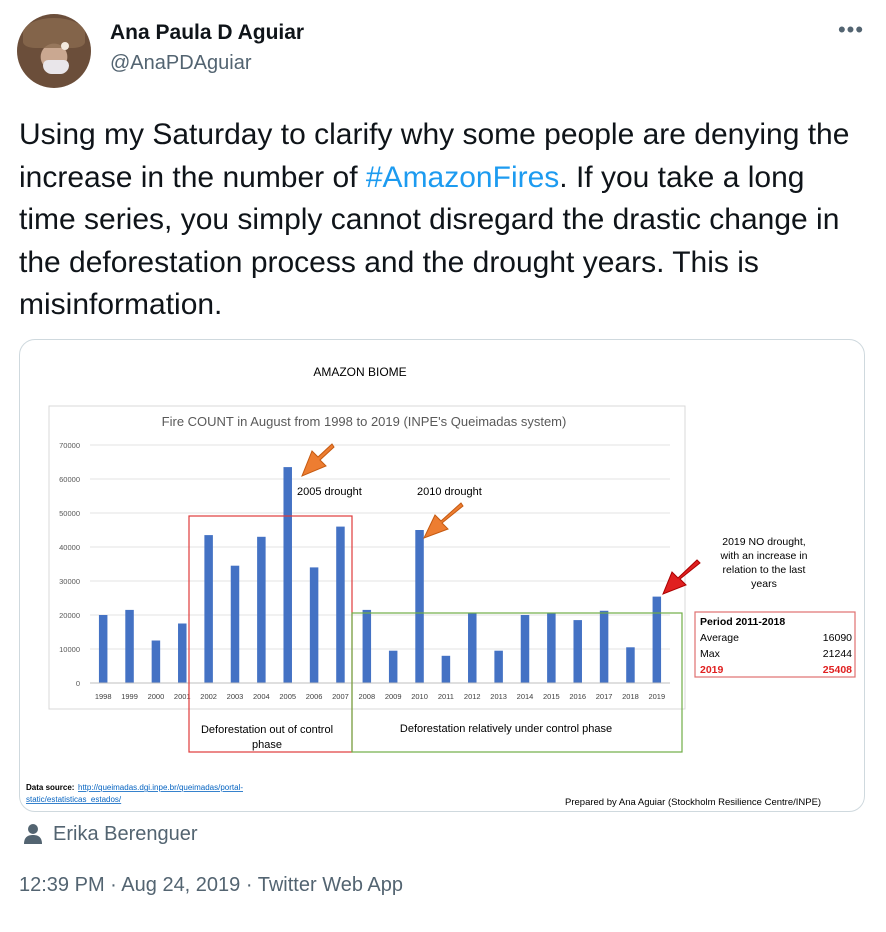  I want to click on y-tick-label: 10000, so click(69, 649).